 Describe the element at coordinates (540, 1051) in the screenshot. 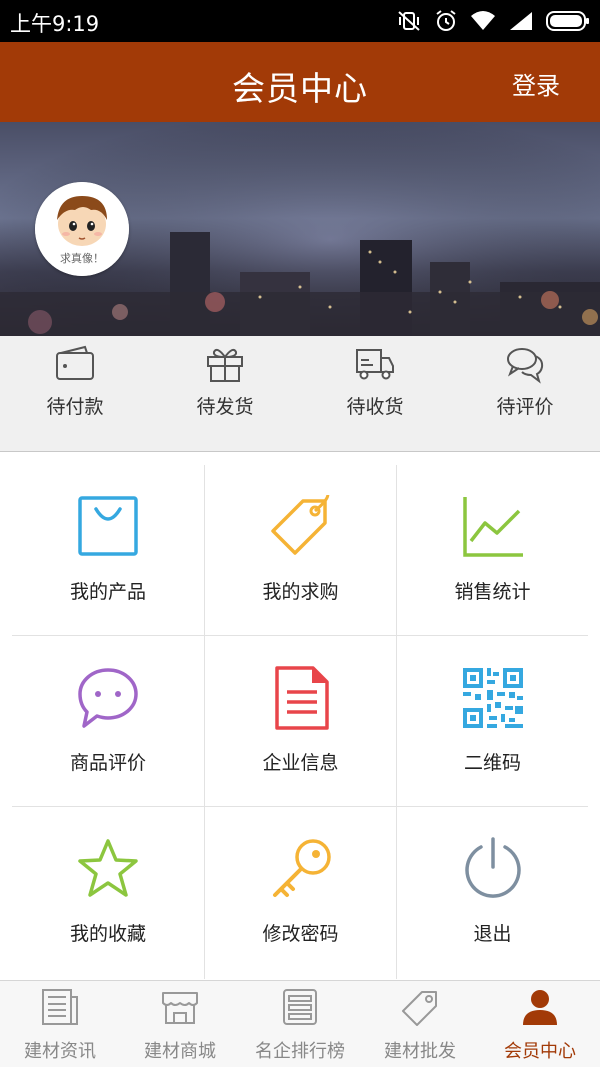

I see `nav-label: 会员中心` at that location.